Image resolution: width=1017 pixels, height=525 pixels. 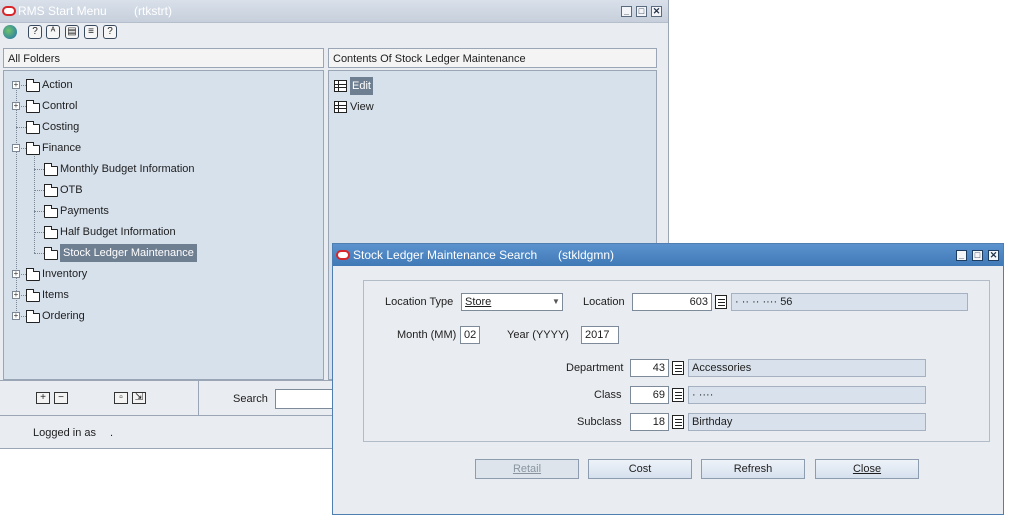 I want to click on close-button-label: Close, so click(x=867, y=469).